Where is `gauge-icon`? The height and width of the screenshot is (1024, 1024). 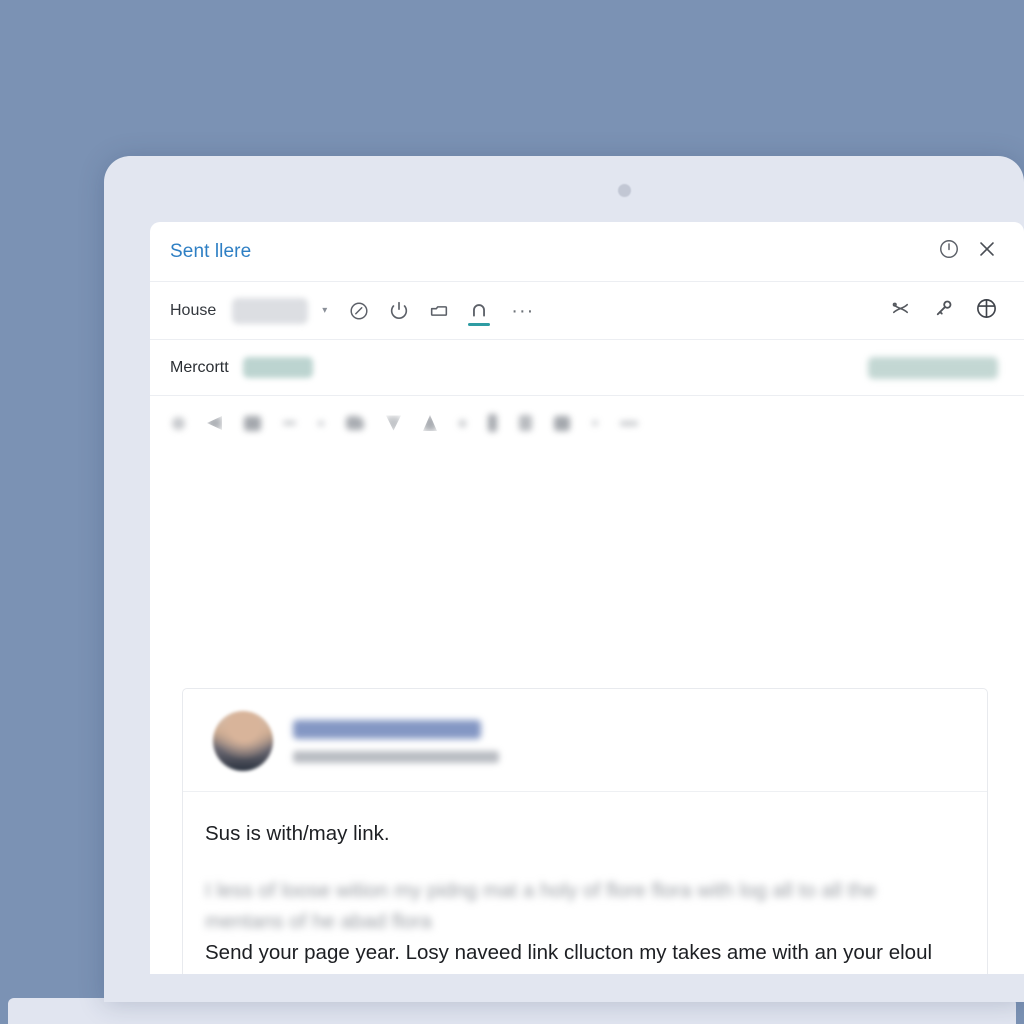
gauge-icon is located at coordinates (359, 311).